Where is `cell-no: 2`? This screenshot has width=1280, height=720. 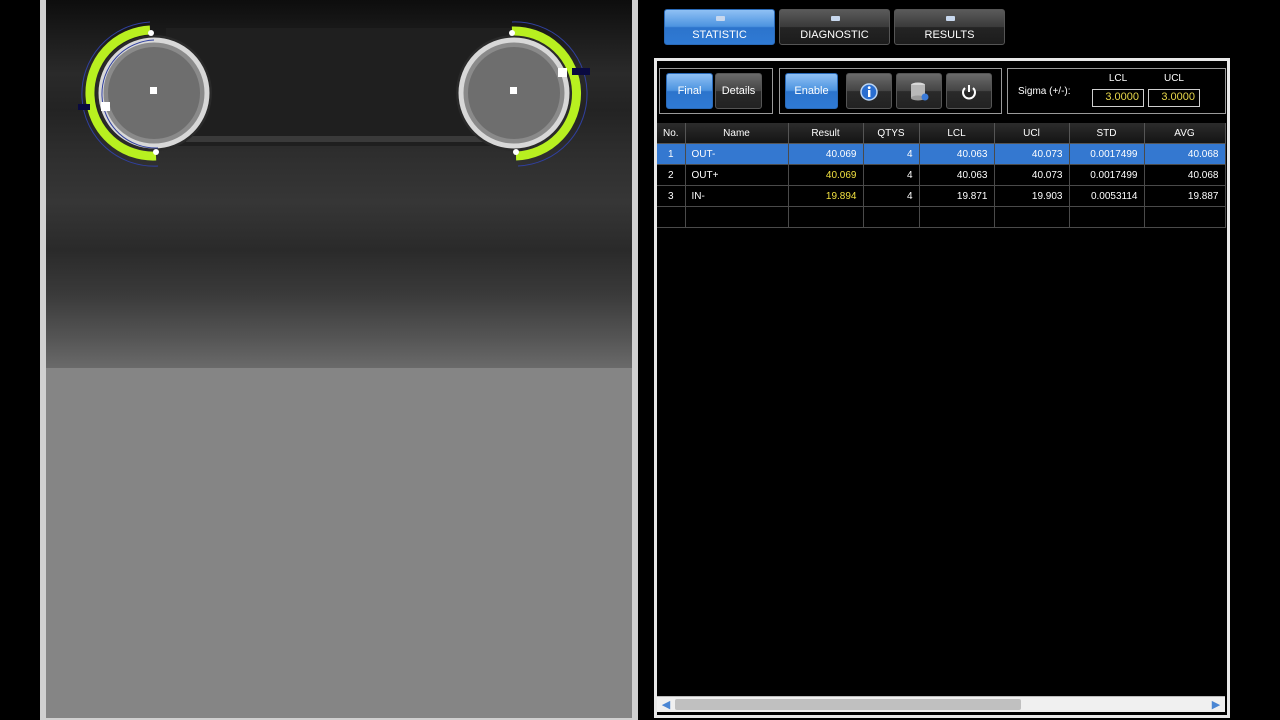 cell-no: 2 is located at coordinates (671, 175).